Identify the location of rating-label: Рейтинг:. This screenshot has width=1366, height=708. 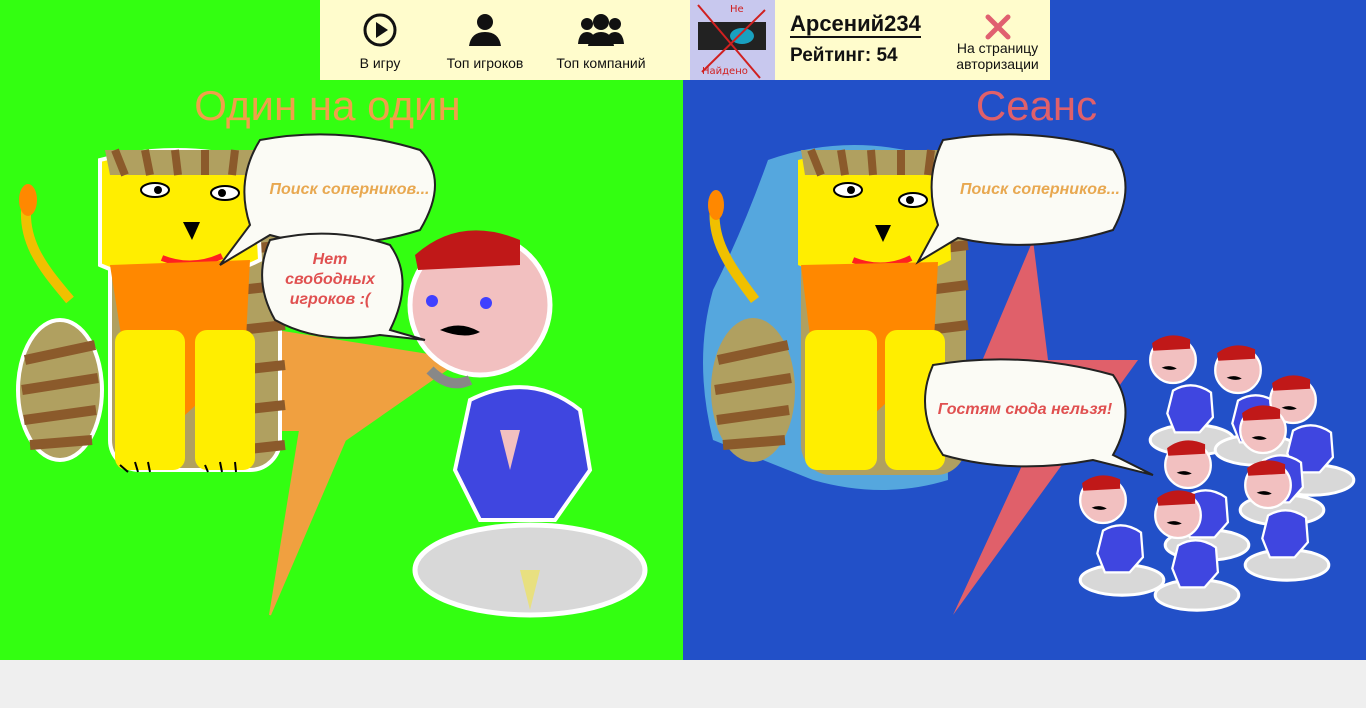
(831, 55).